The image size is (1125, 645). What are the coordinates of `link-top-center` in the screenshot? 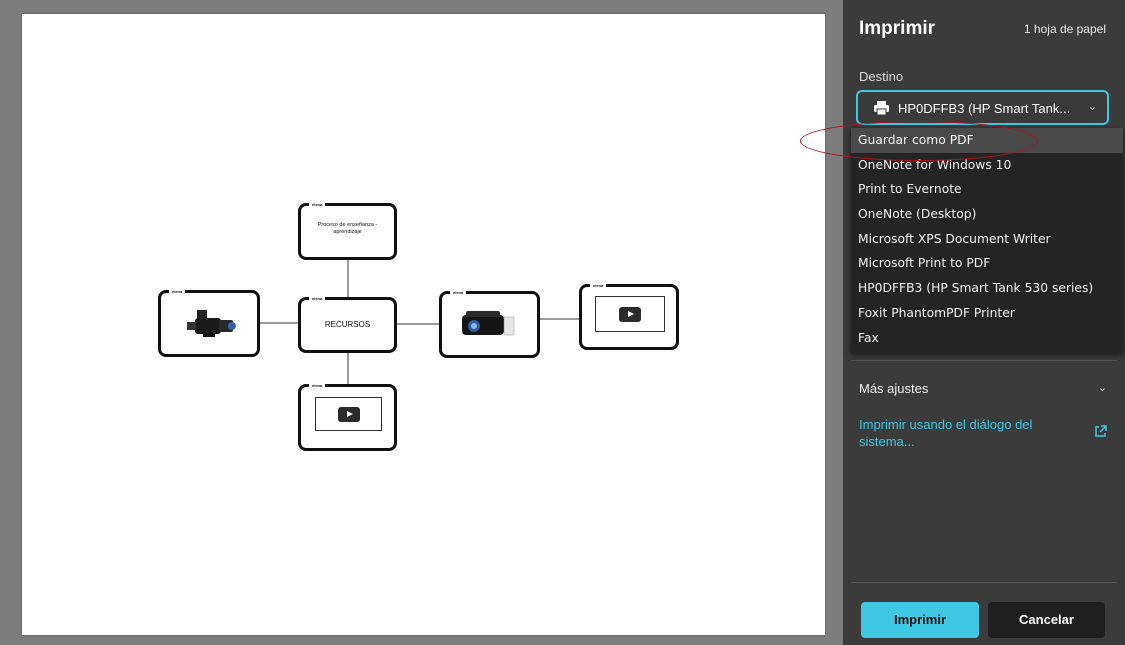 It's located at (348, 279).